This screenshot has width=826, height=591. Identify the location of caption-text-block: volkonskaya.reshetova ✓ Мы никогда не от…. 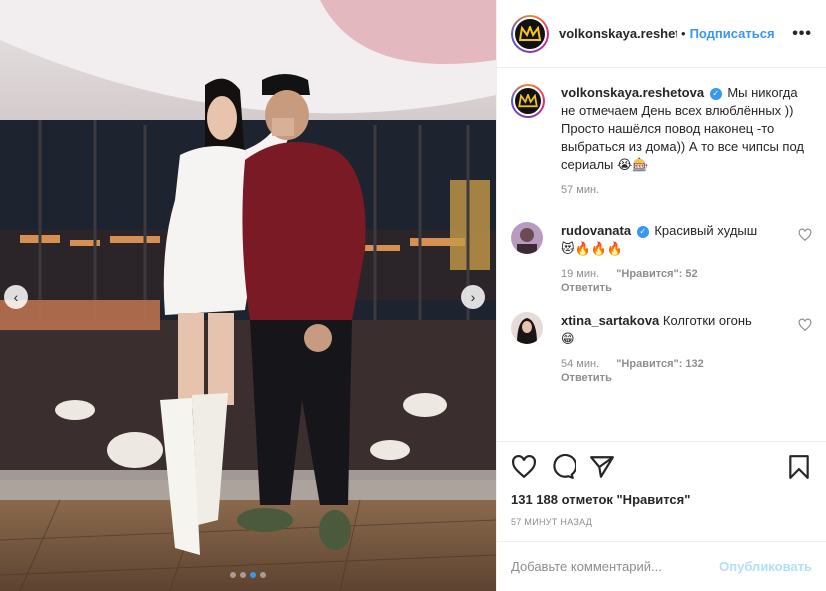
(686, 129).